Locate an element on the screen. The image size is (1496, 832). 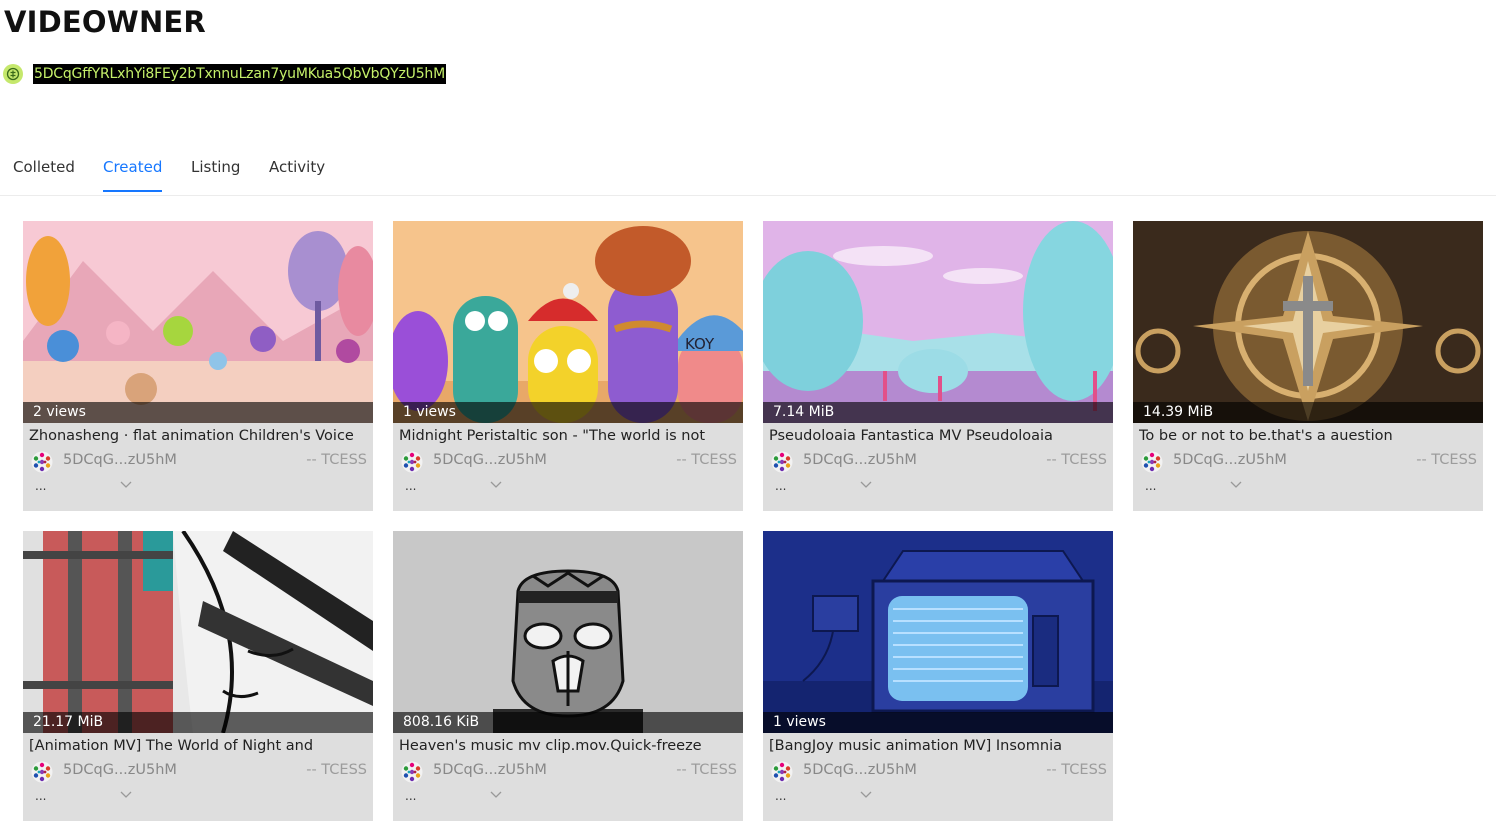
video-title: [Animation MV] The World of Night and is located at coordinates (198, 746).